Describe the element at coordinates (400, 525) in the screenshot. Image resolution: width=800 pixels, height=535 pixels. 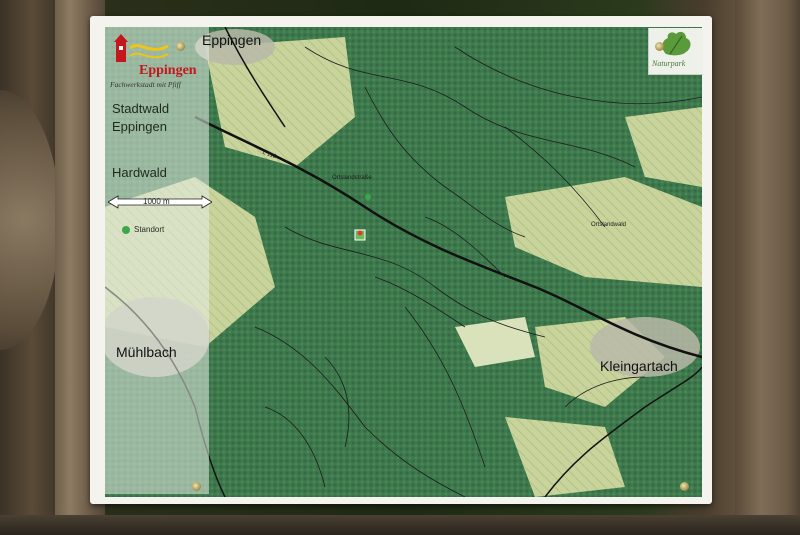
I see `wooden-rail-bottom` at that location.